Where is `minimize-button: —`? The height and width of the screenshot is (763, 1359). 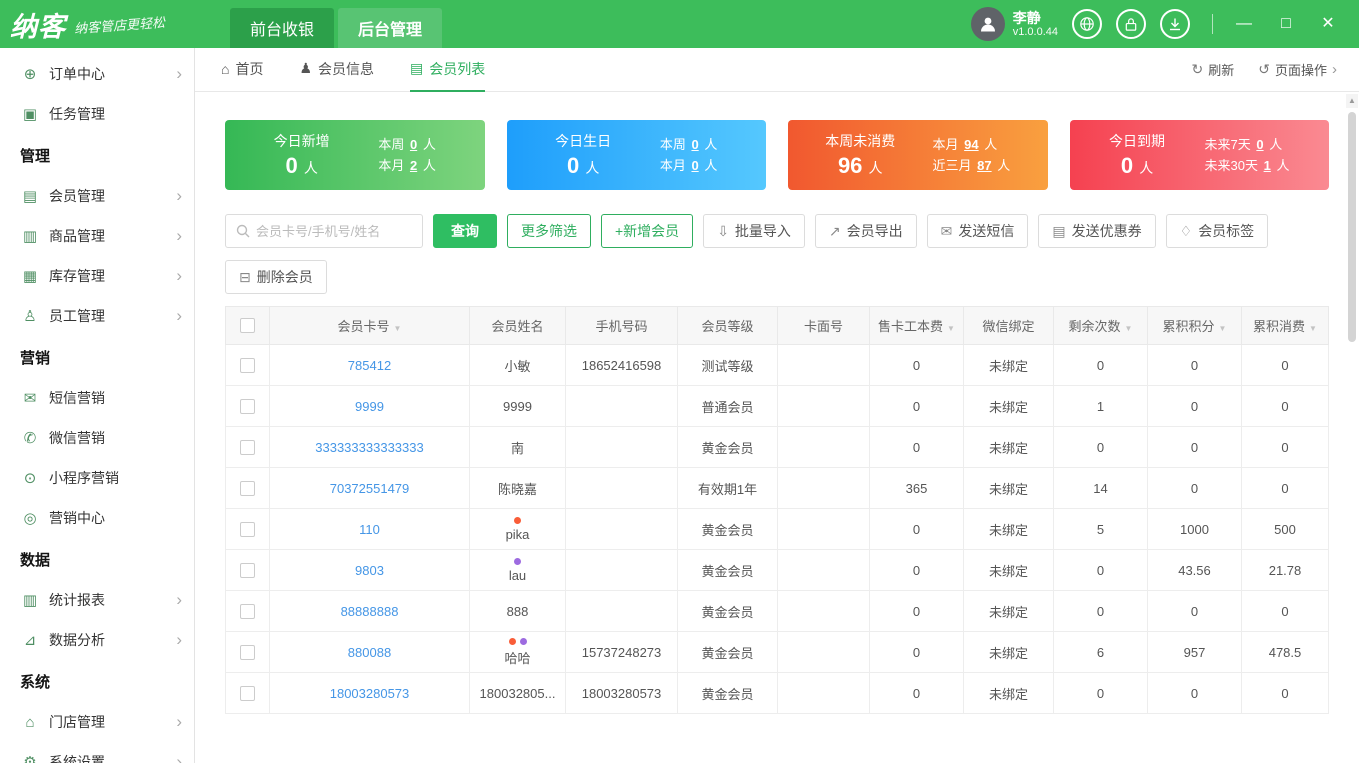
minimize-button: — is located at coordinates (1244, 24).